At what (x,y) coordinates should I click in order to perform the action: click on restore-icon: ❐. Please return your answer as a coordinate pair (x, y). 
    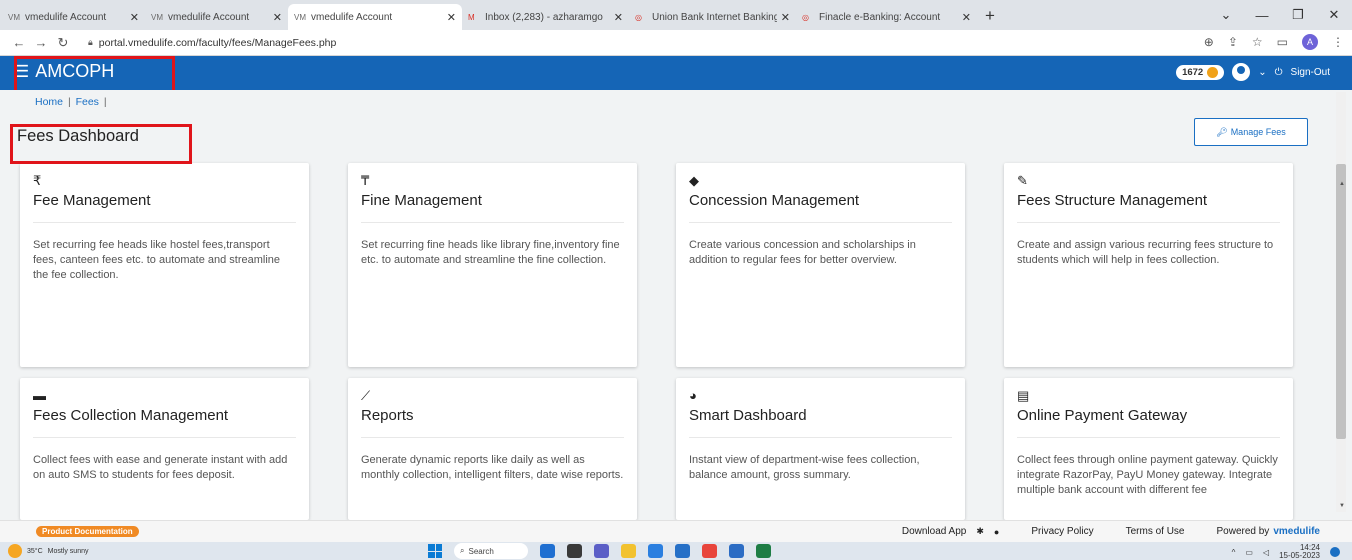
    Looking at the image, I should click on (1298, 15).